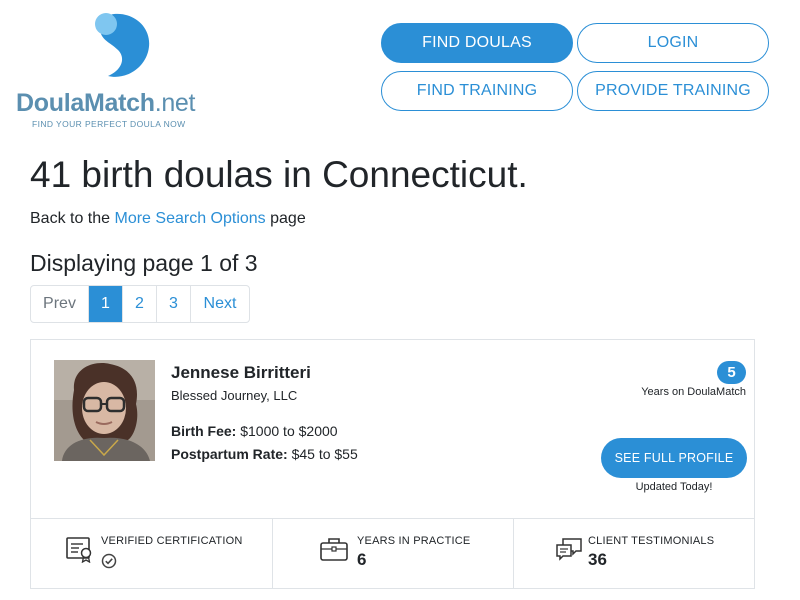 This screenshot has height=600, width=800. What do you see at coordinates (85, 103) in the screenshot?
I see `logo-name: DoulaMatch` at bounding box center [85, 103].